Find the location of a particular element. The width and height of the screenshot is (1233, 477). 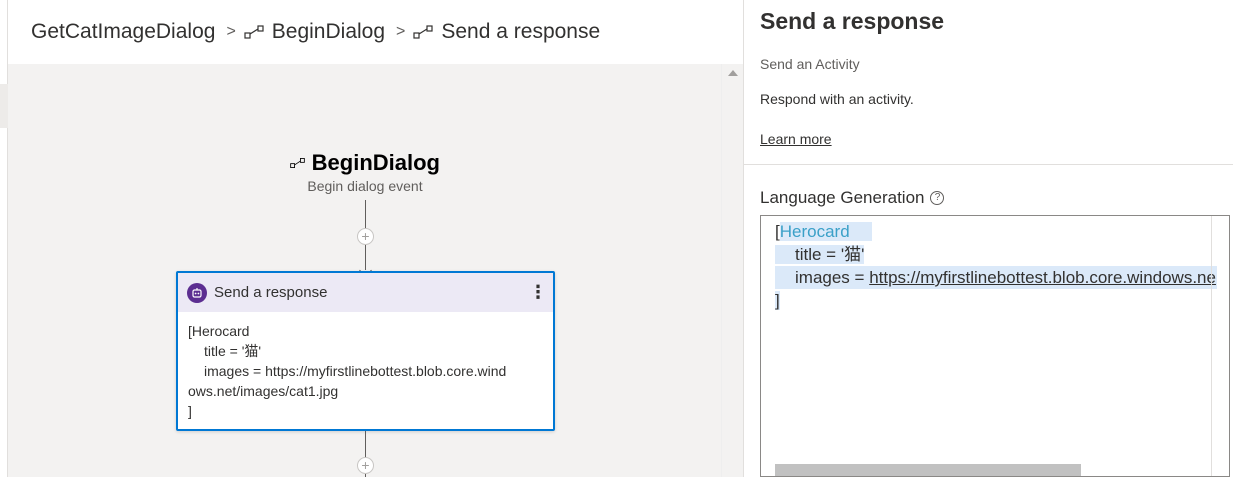

lg-label-text: Language Generation is located at coordinates (842, 197).